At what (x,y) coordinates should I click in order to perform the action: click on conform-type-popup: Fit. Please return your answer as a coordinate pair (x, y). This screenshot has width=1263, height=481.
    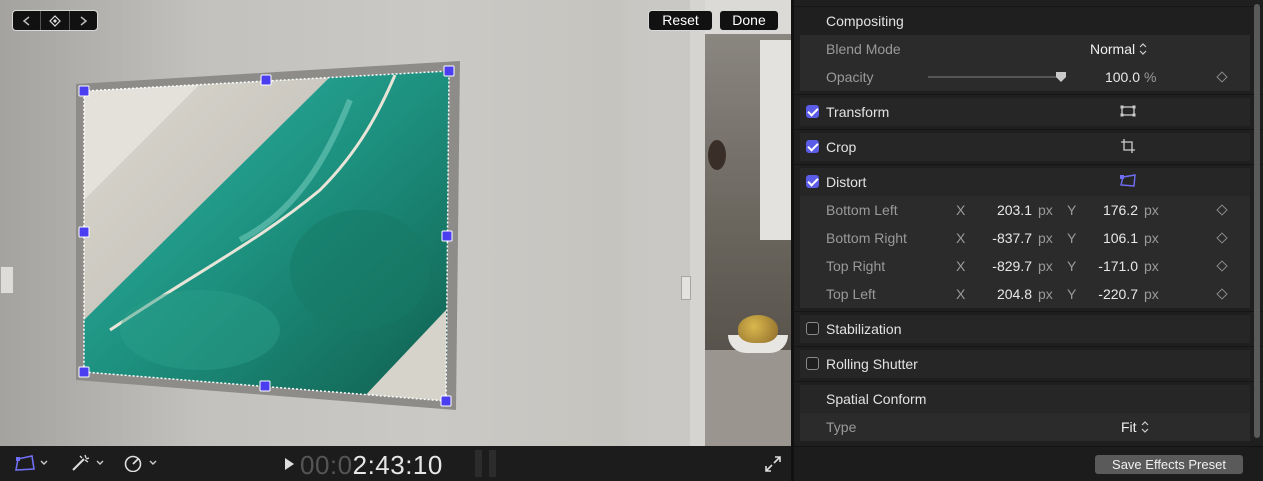
    Looking at the image, I should click on (1135, 427).